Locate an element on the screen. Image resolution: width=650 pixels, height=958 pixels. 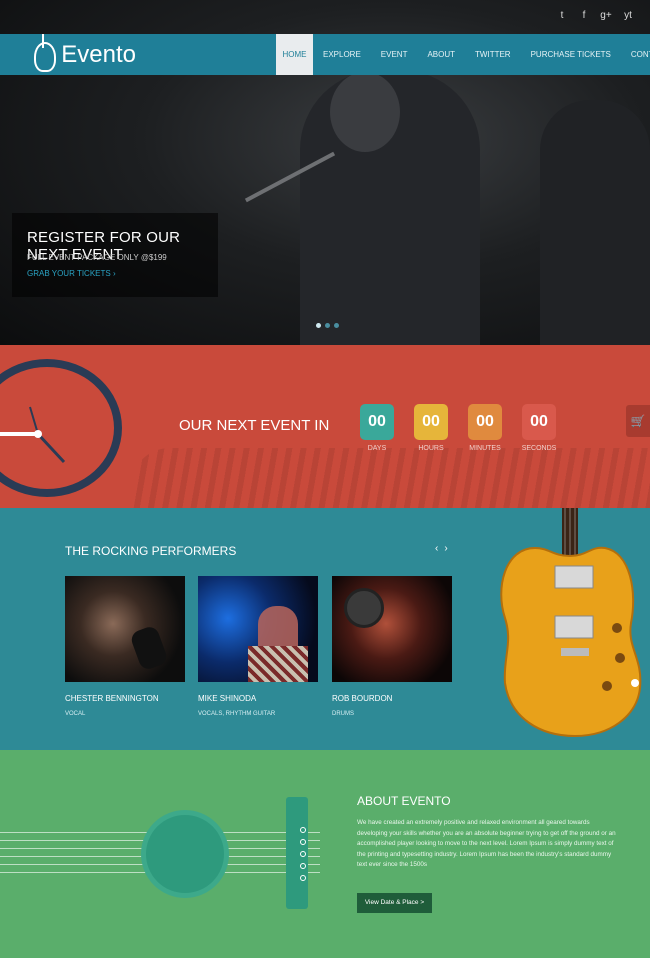
nav-item-twitter: TWITTER is located at coordinates (493, 54).